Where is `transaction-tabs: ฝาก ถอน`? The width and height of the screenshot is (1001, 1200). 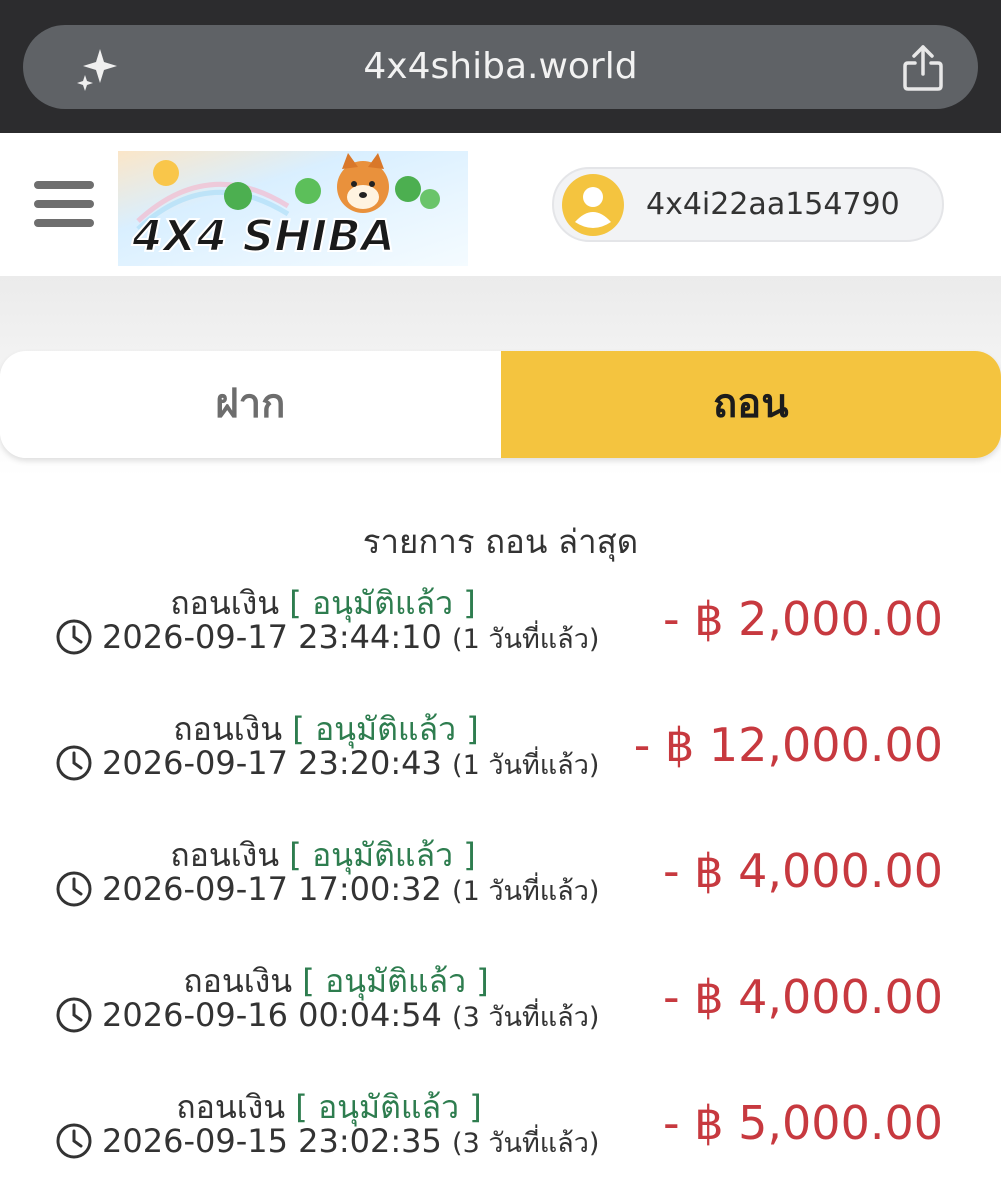 transaction-tabs: ฝาก ถอน is located at coordinates (500, 404).